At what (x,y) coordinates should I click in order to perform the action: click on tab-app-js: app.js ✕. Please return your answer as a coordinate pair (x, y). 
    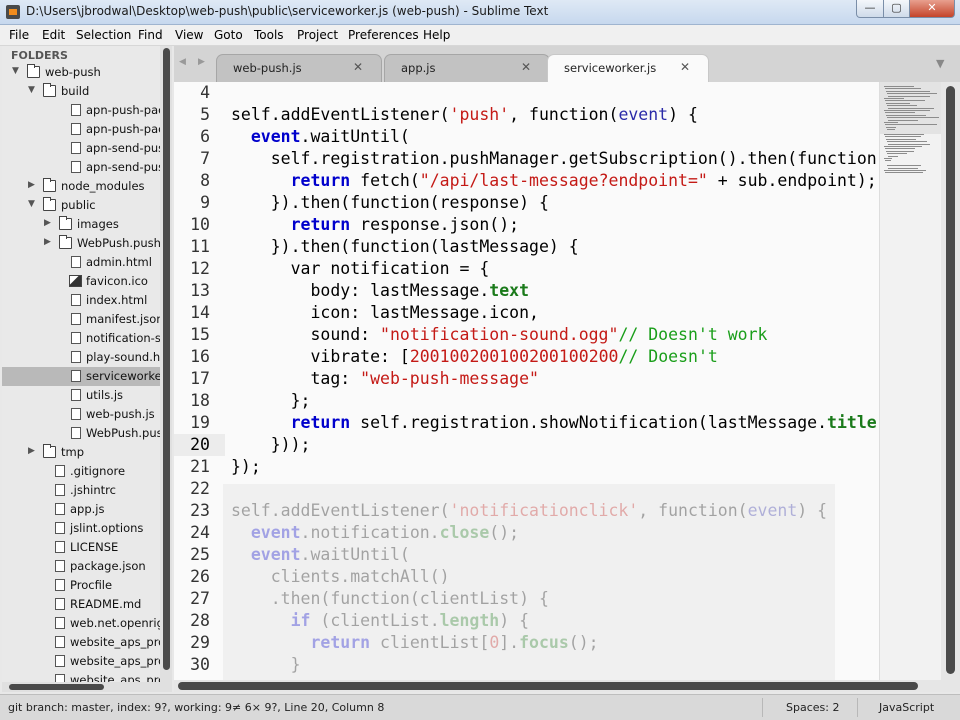
    Looking at the image, I should click on (467, 68).